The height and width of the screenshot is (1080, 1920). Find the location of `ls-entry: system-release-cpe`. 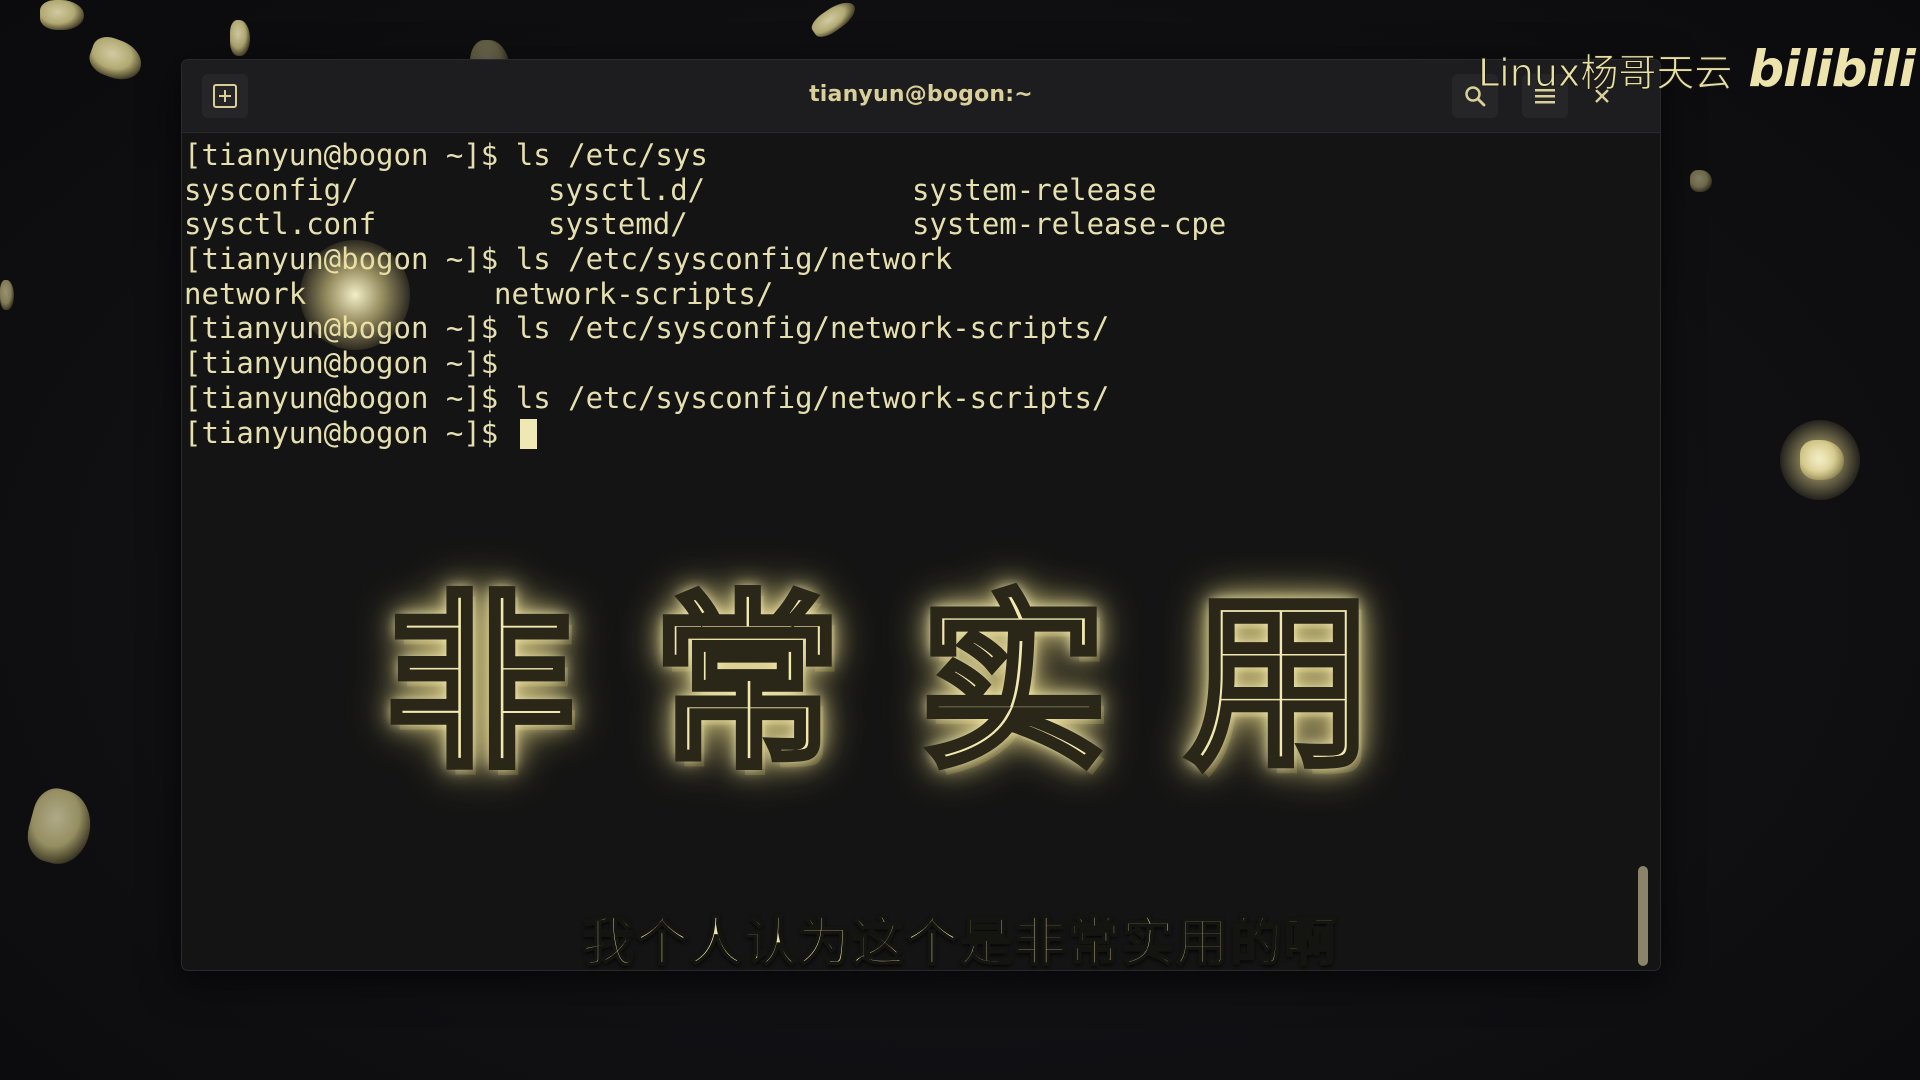

ls-entry: system-release-cpe is located at coordinates (1069, 224).